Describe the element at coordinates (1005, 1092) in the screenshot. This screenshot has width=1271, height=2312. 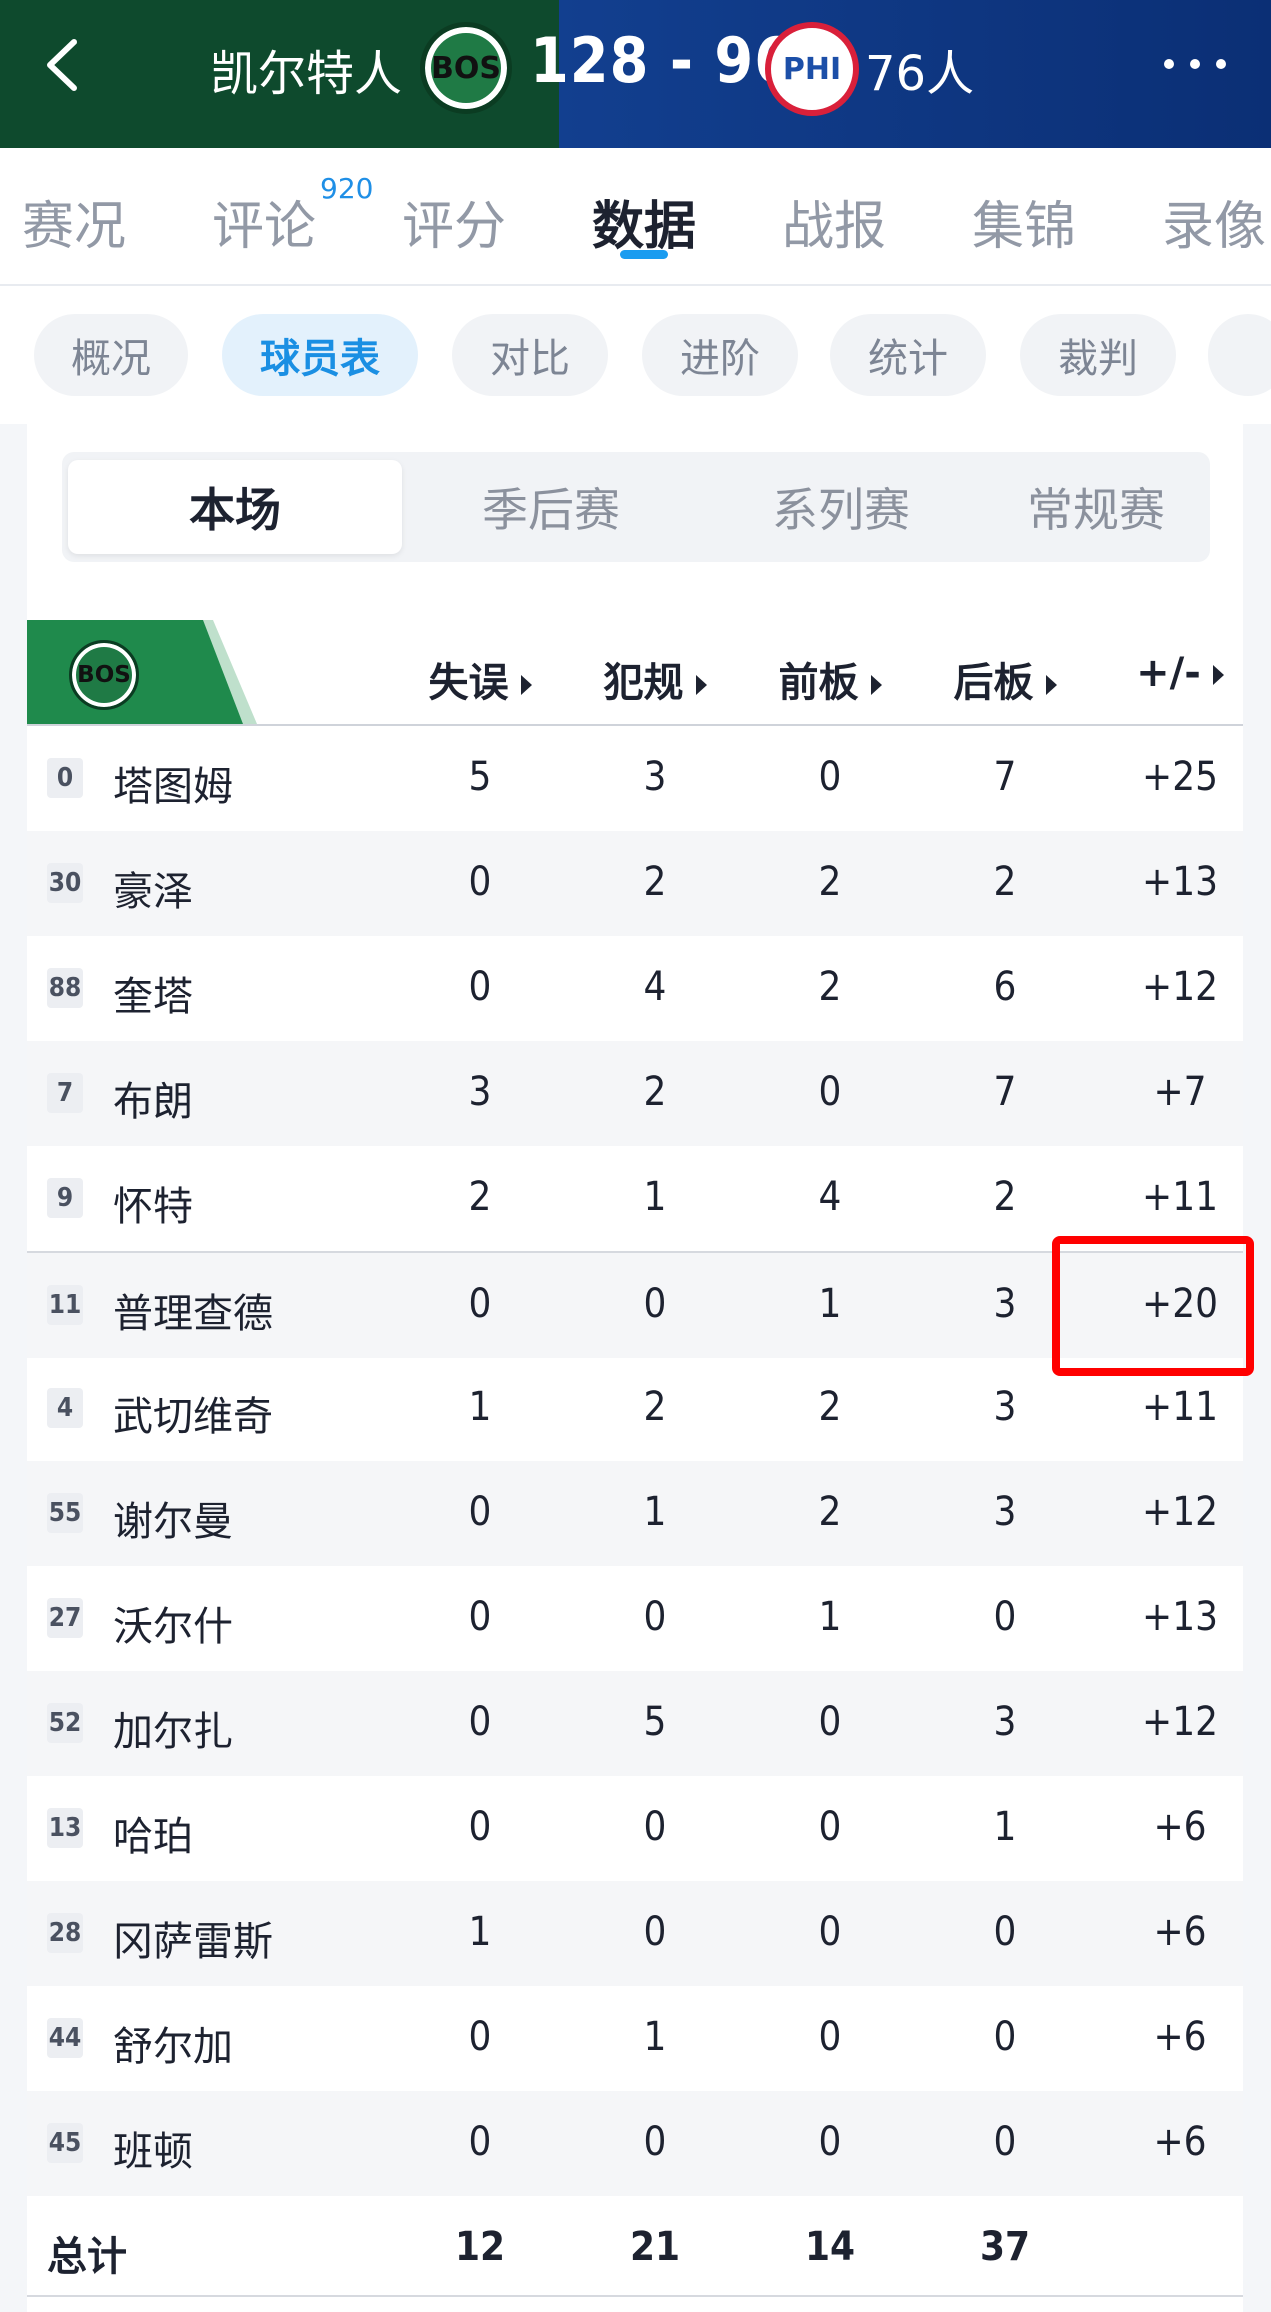
I see `stat-dreb: 7` at that location.